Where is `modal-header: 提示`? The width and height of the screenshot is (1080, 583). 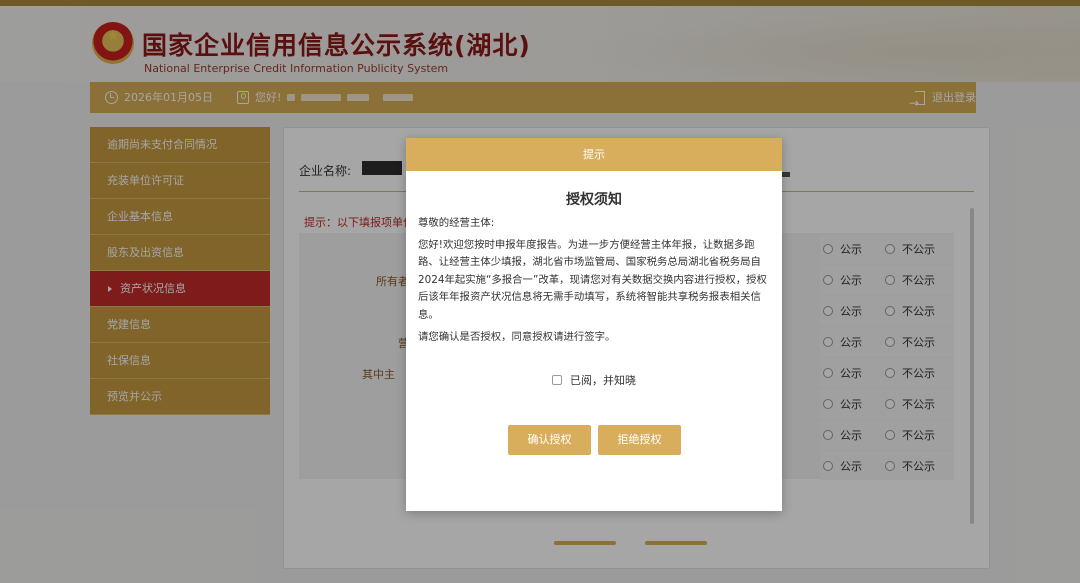
modal-header: 提示 is located at coordinates (594, 154).